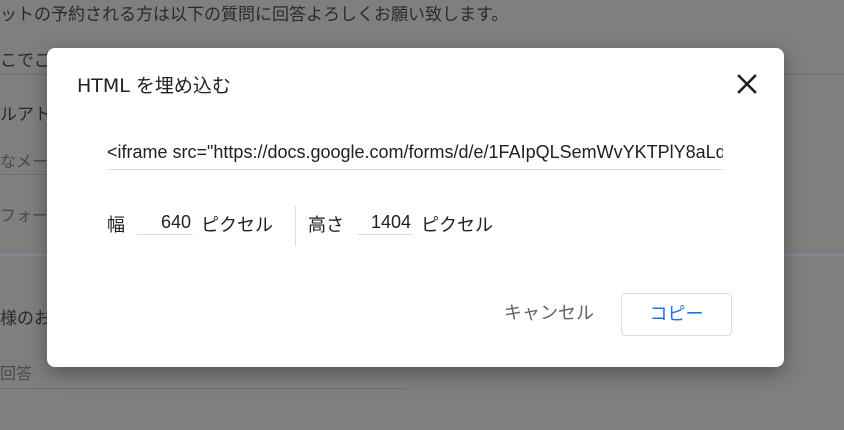  I want to click on question-hint-fragment: なメー, so click(24, 161).